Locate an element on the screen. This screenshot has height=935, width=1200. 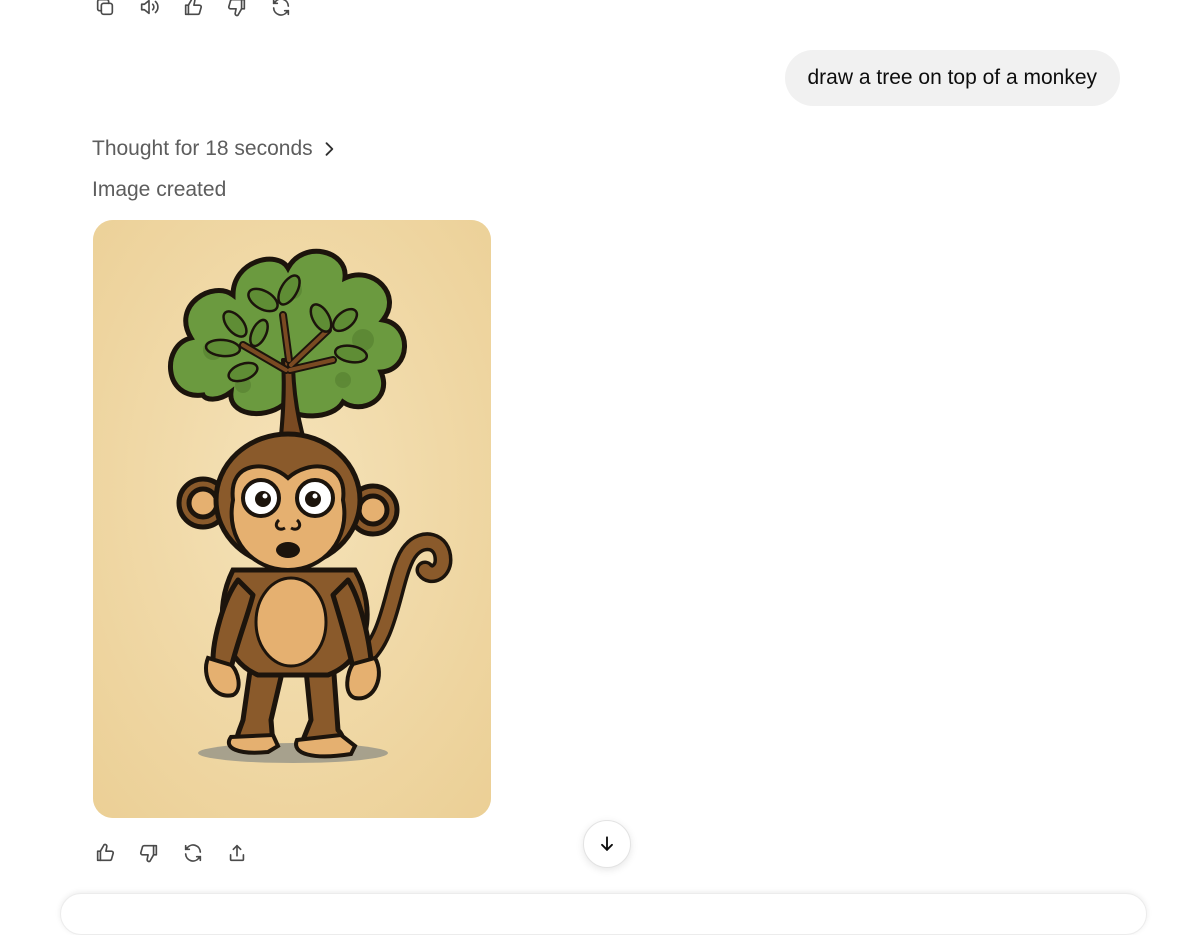
image-status-label: Image created is located at coordinates (159, 189).